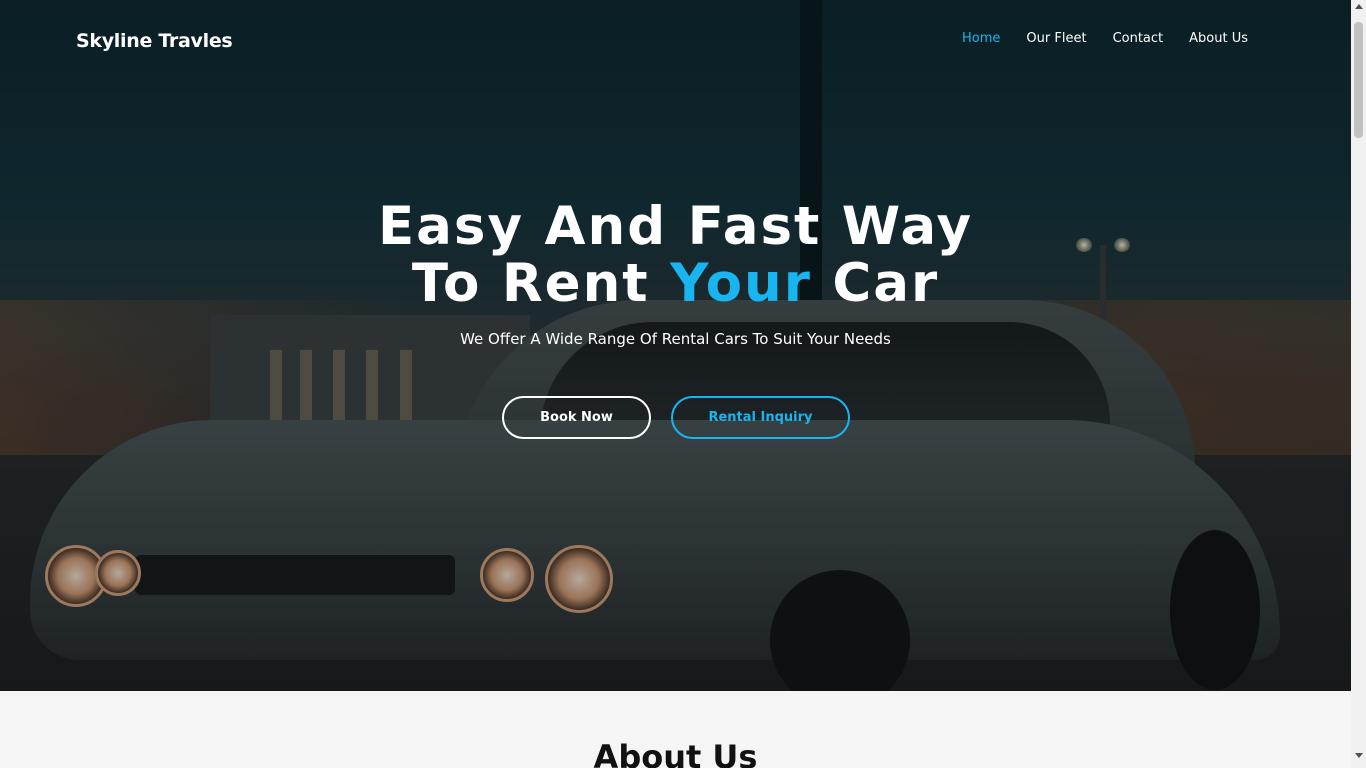 This screenshot has height=768, width=1366. Describe the element at coordinates (1056, 38) in the screenshot. I see `nav-our-fleet: Our Fleet` at that location.